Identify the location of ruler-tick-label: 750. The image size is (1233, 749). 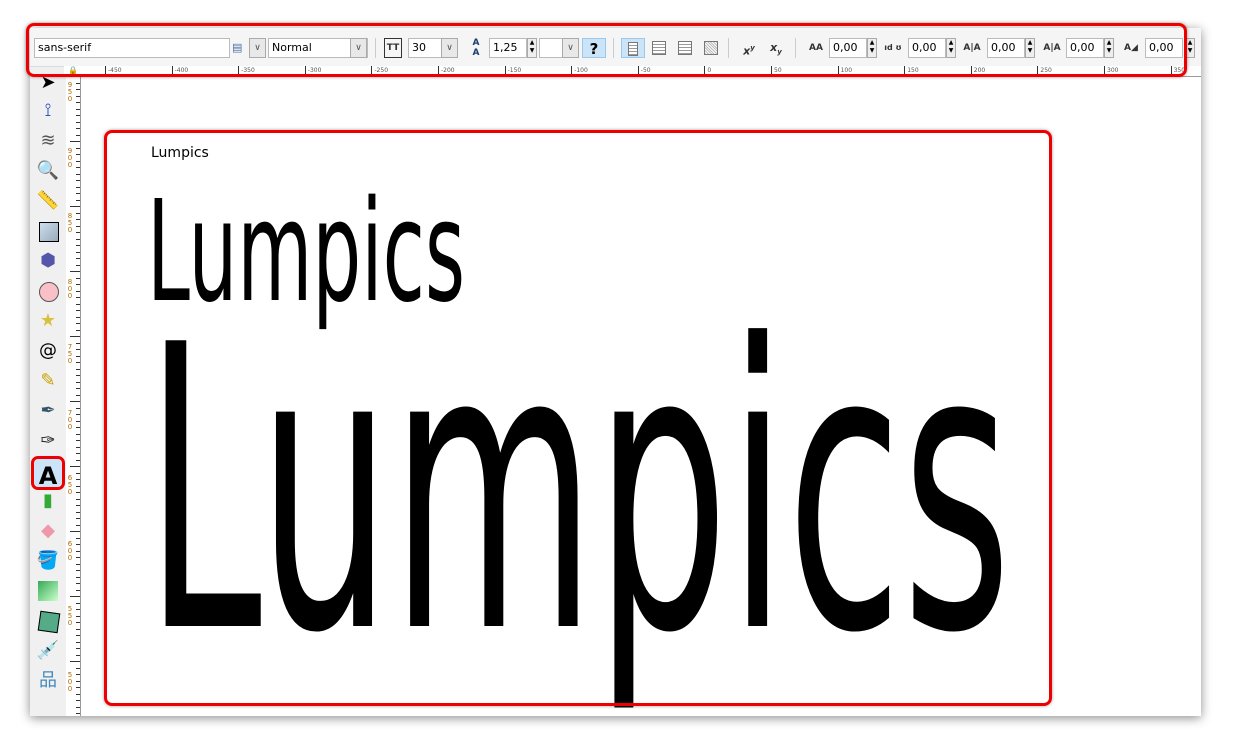
(70, 354).